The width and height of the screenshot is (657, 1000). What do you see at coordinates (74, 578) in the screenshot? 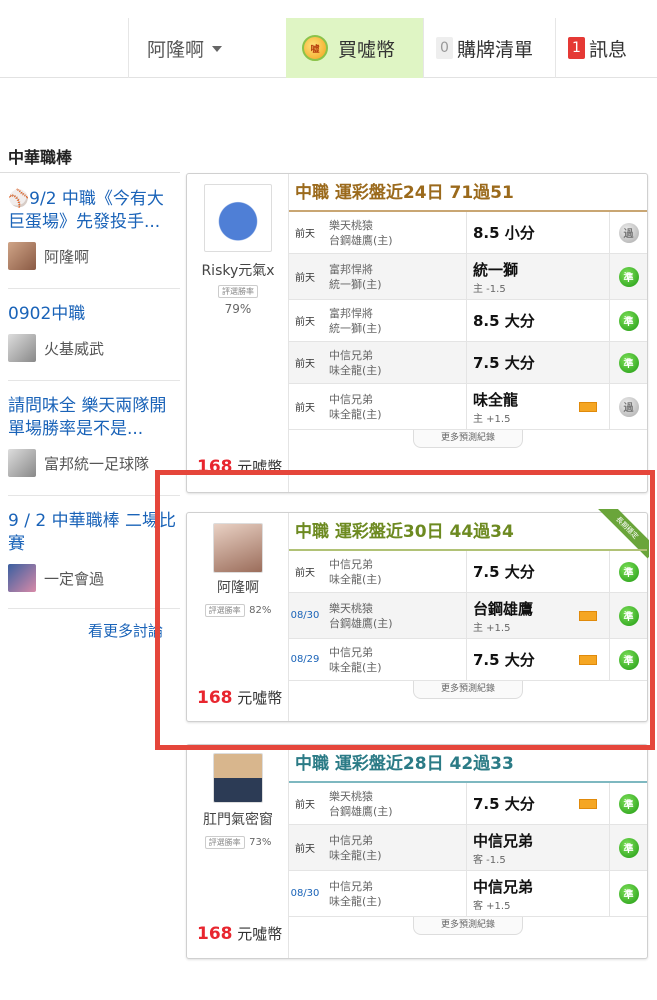
I see `author-name: 一定會過` at bounding box center [74, 578].